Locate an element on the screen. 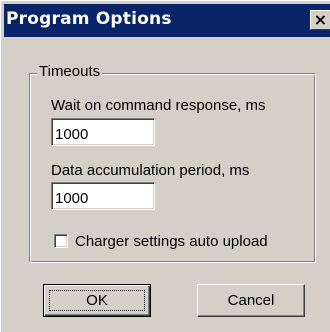 This screenshot has height=332, width=330. ok-button: OK is located at coordinates (97, 300).